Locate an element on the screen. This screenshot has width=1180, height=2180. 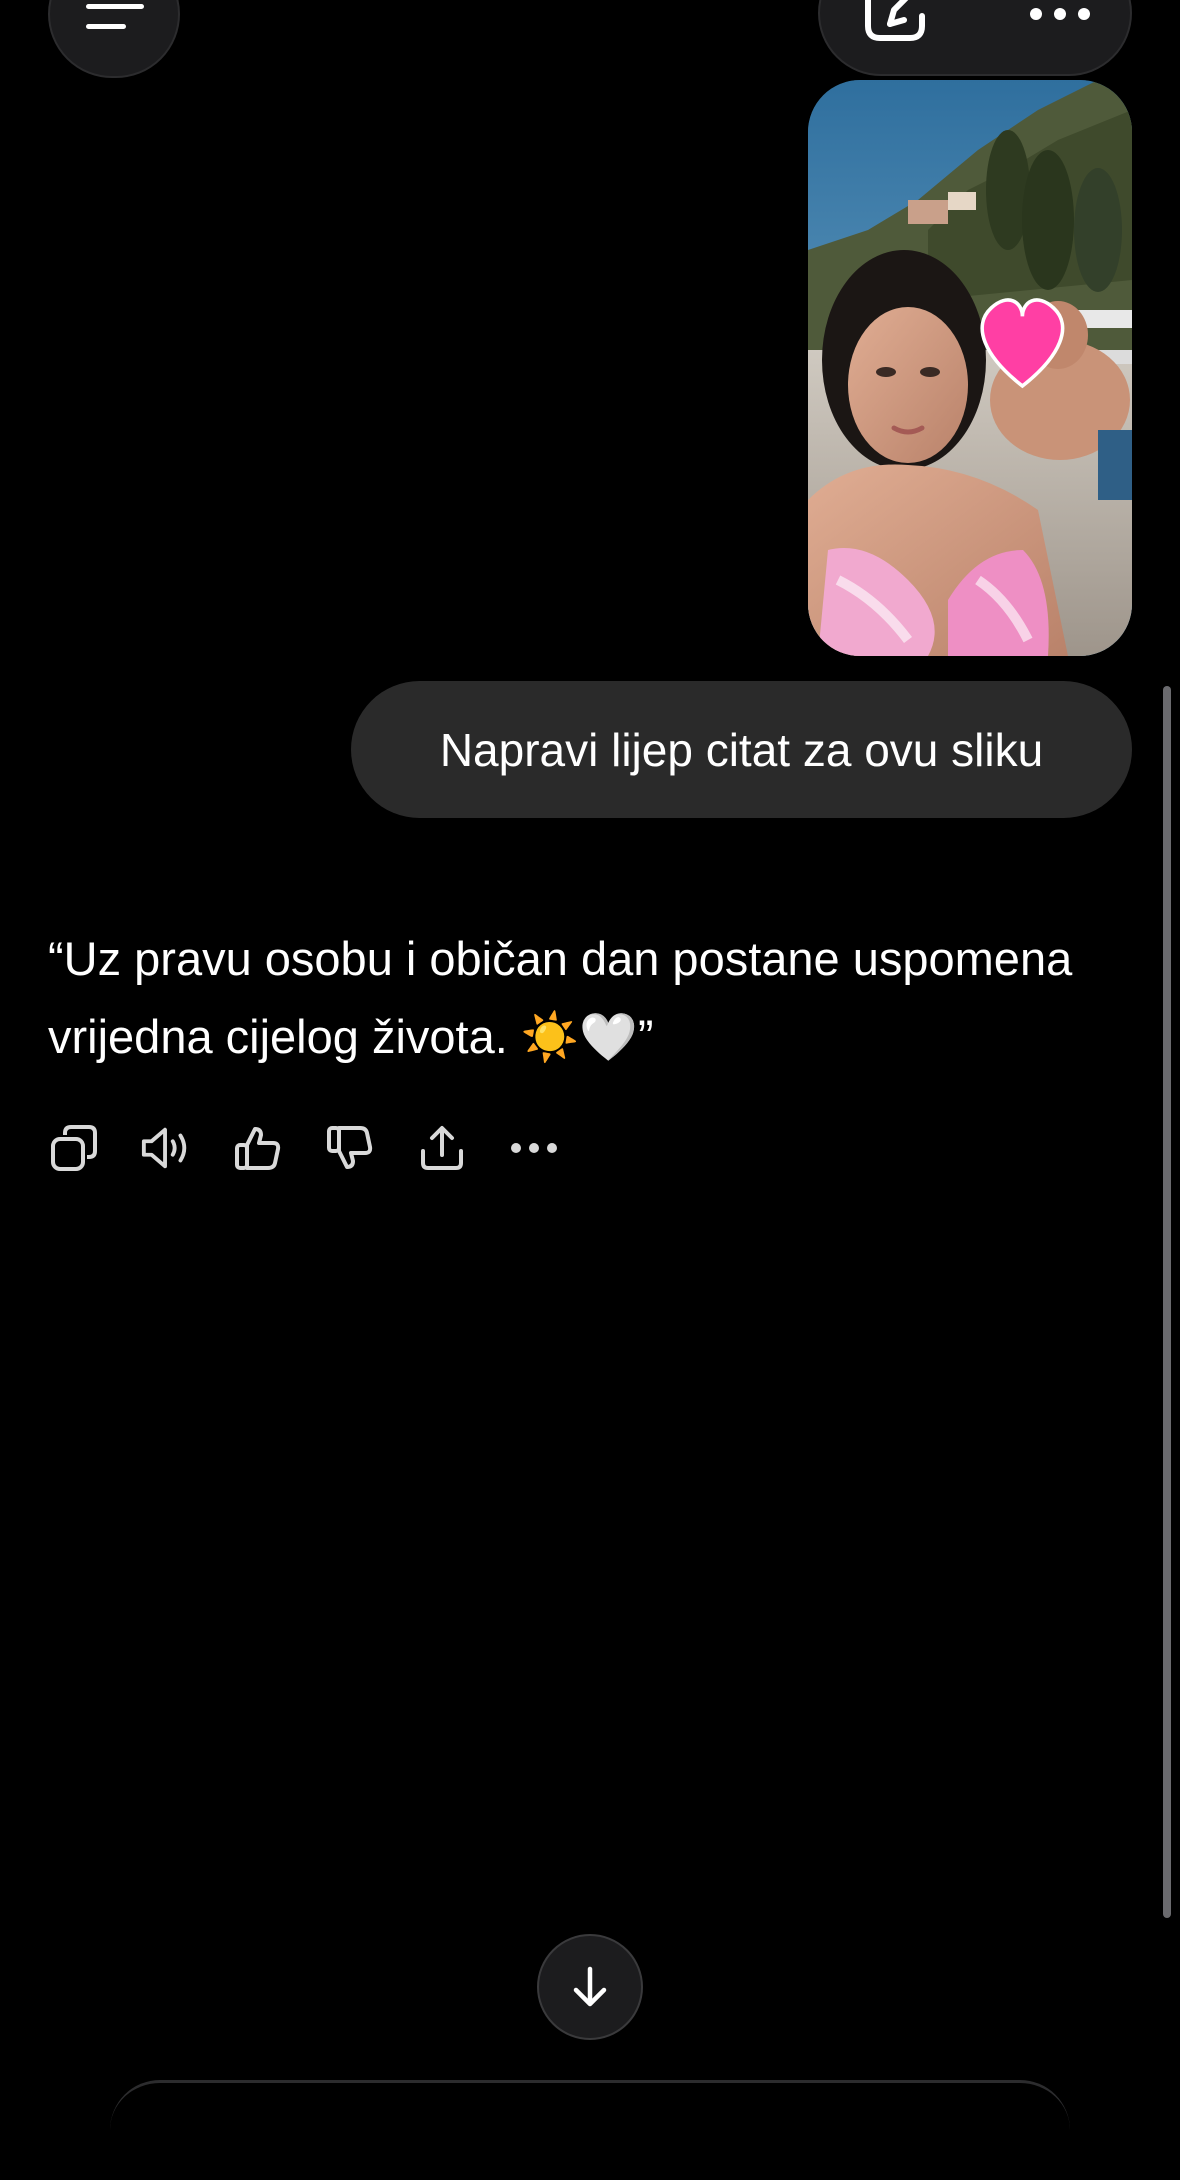
uploaded-image is located at coordinates (970, 368).